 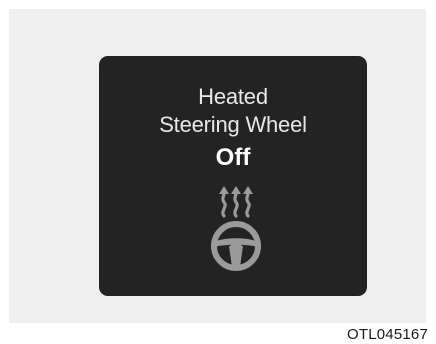 What do you see at coordinates (236, 228) in the screenshot?
I see `heated-steering-wheel-icon` at bounding box center [236, 228].